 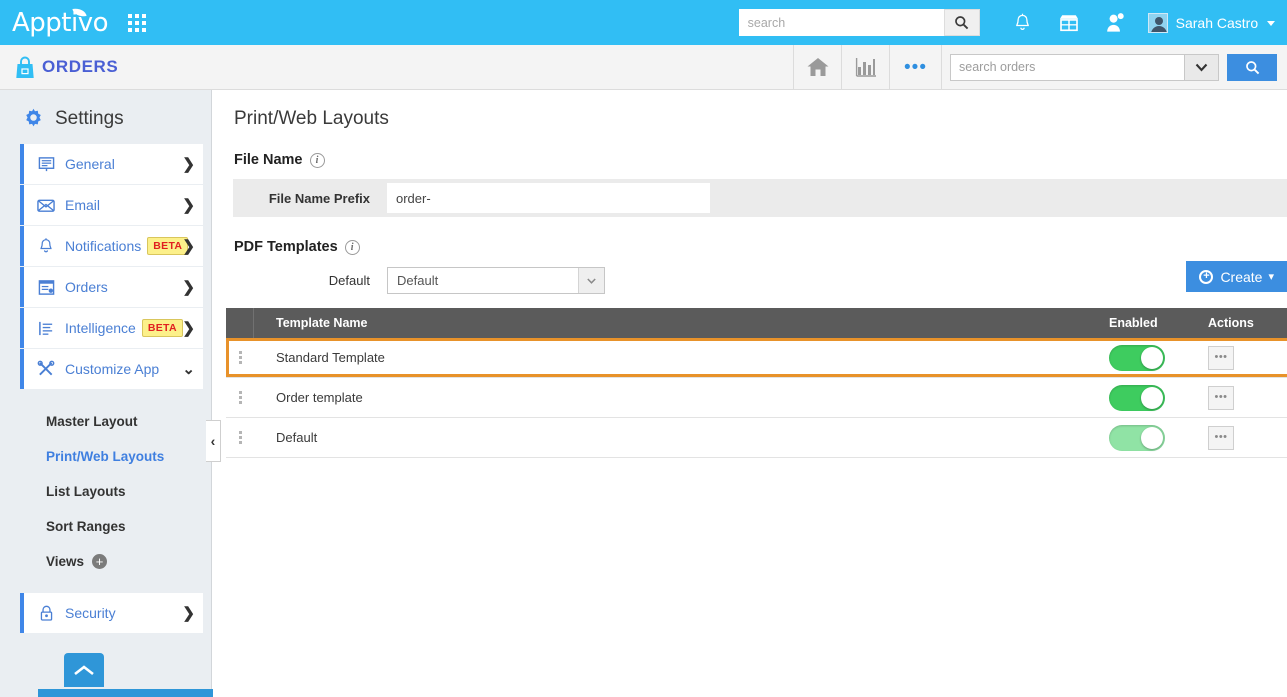 What do you see at coordinates (548, 198) in the screenshot?
I see `file-name-prefix-input` at bounding box center [548, 198].